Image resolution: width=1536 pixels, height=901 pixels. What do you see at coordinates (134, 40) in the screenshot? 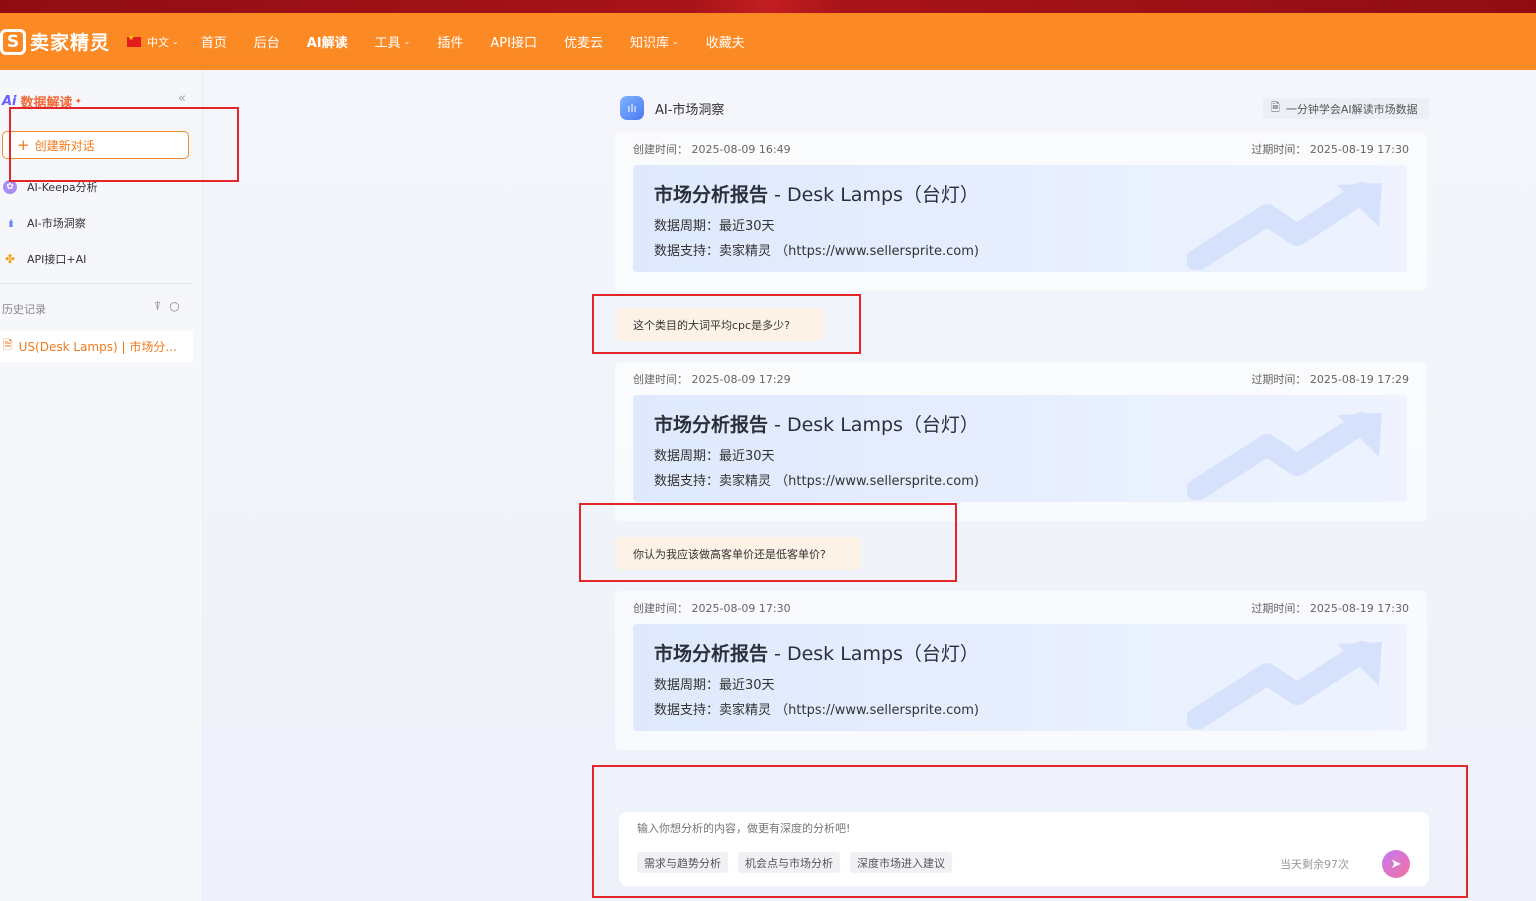
I see `china-flag-icon` at bounding box center [134, 40].